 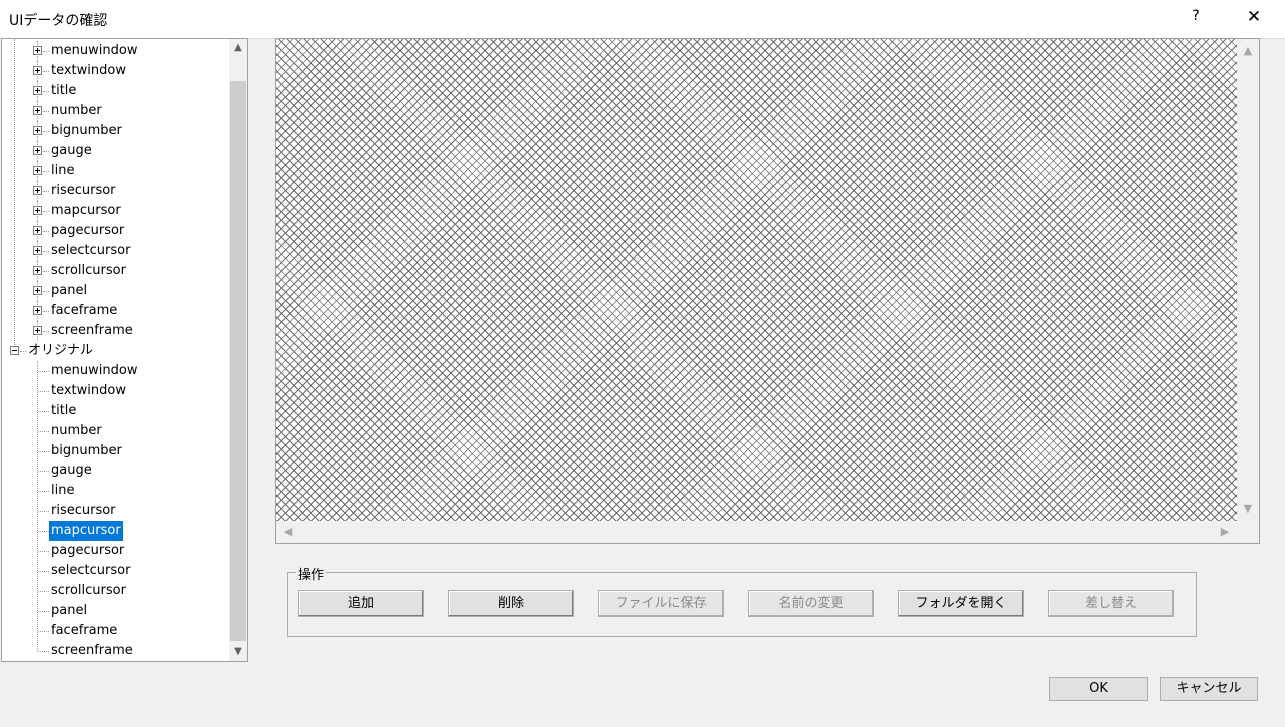 I want to click on operations-label: 操作, so click(x=311, y=573).